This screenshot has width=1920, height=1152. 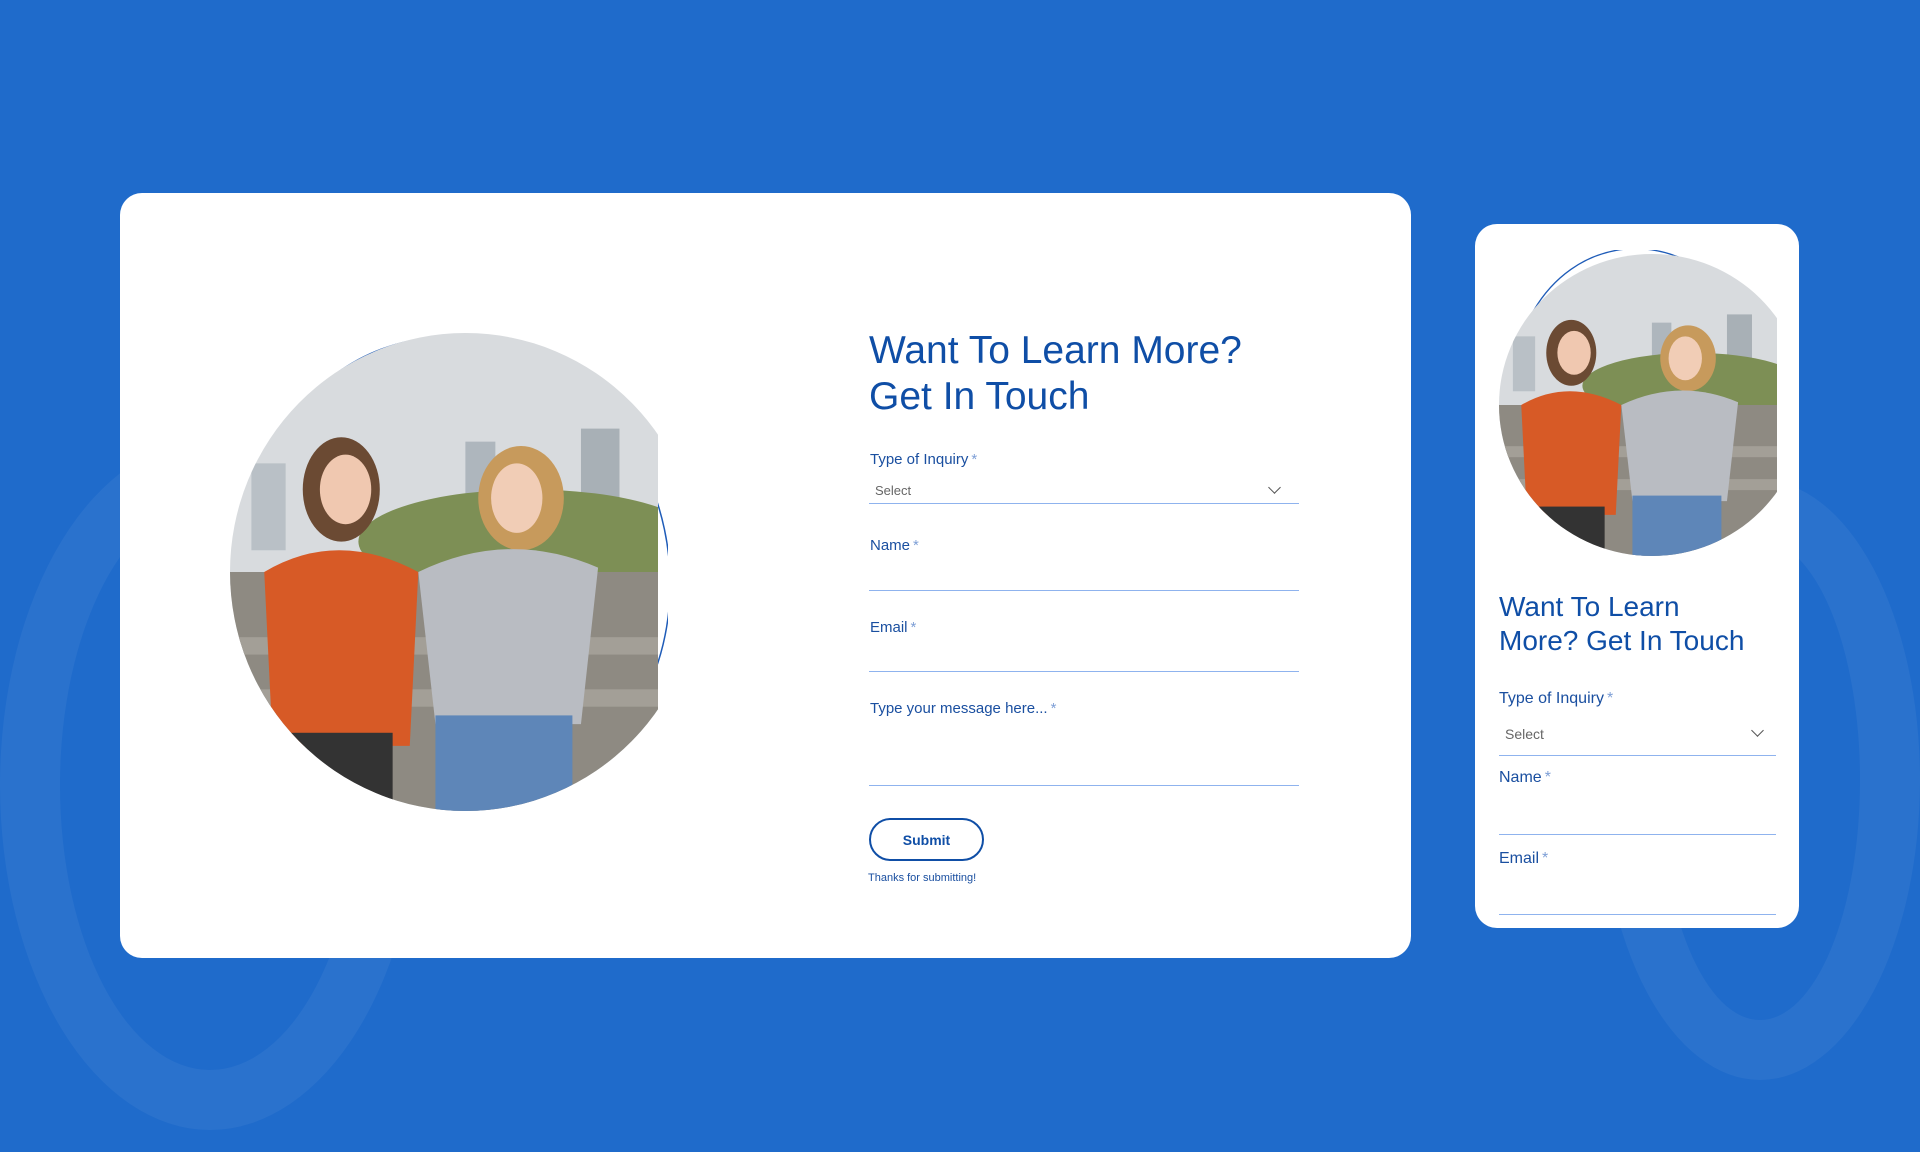 What do you see at coordinates (963, 708) in the screenshot?
I see `message-label: Type your message here... *` at bounding box center [963, 708].